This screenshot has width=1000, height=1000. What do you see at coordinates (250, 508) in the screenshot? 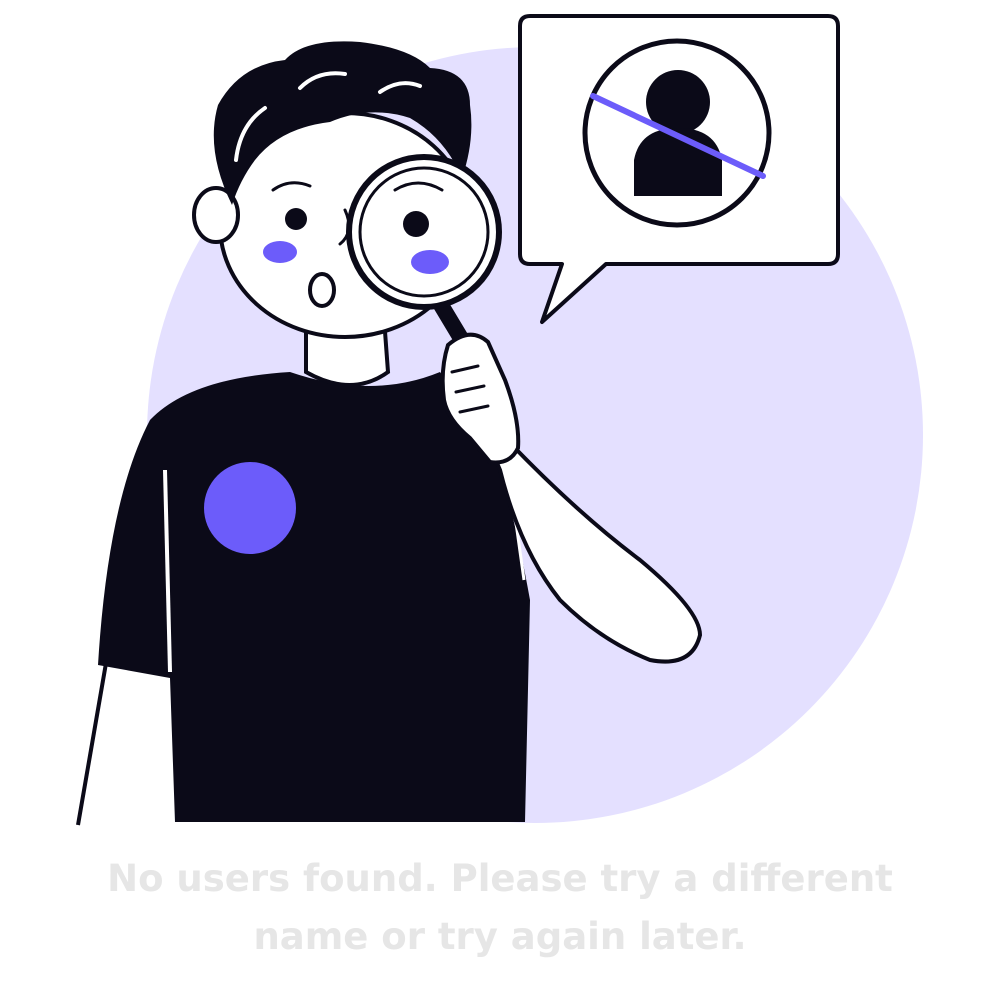
I see `shirt-badge` at bounding box center [250, 508].